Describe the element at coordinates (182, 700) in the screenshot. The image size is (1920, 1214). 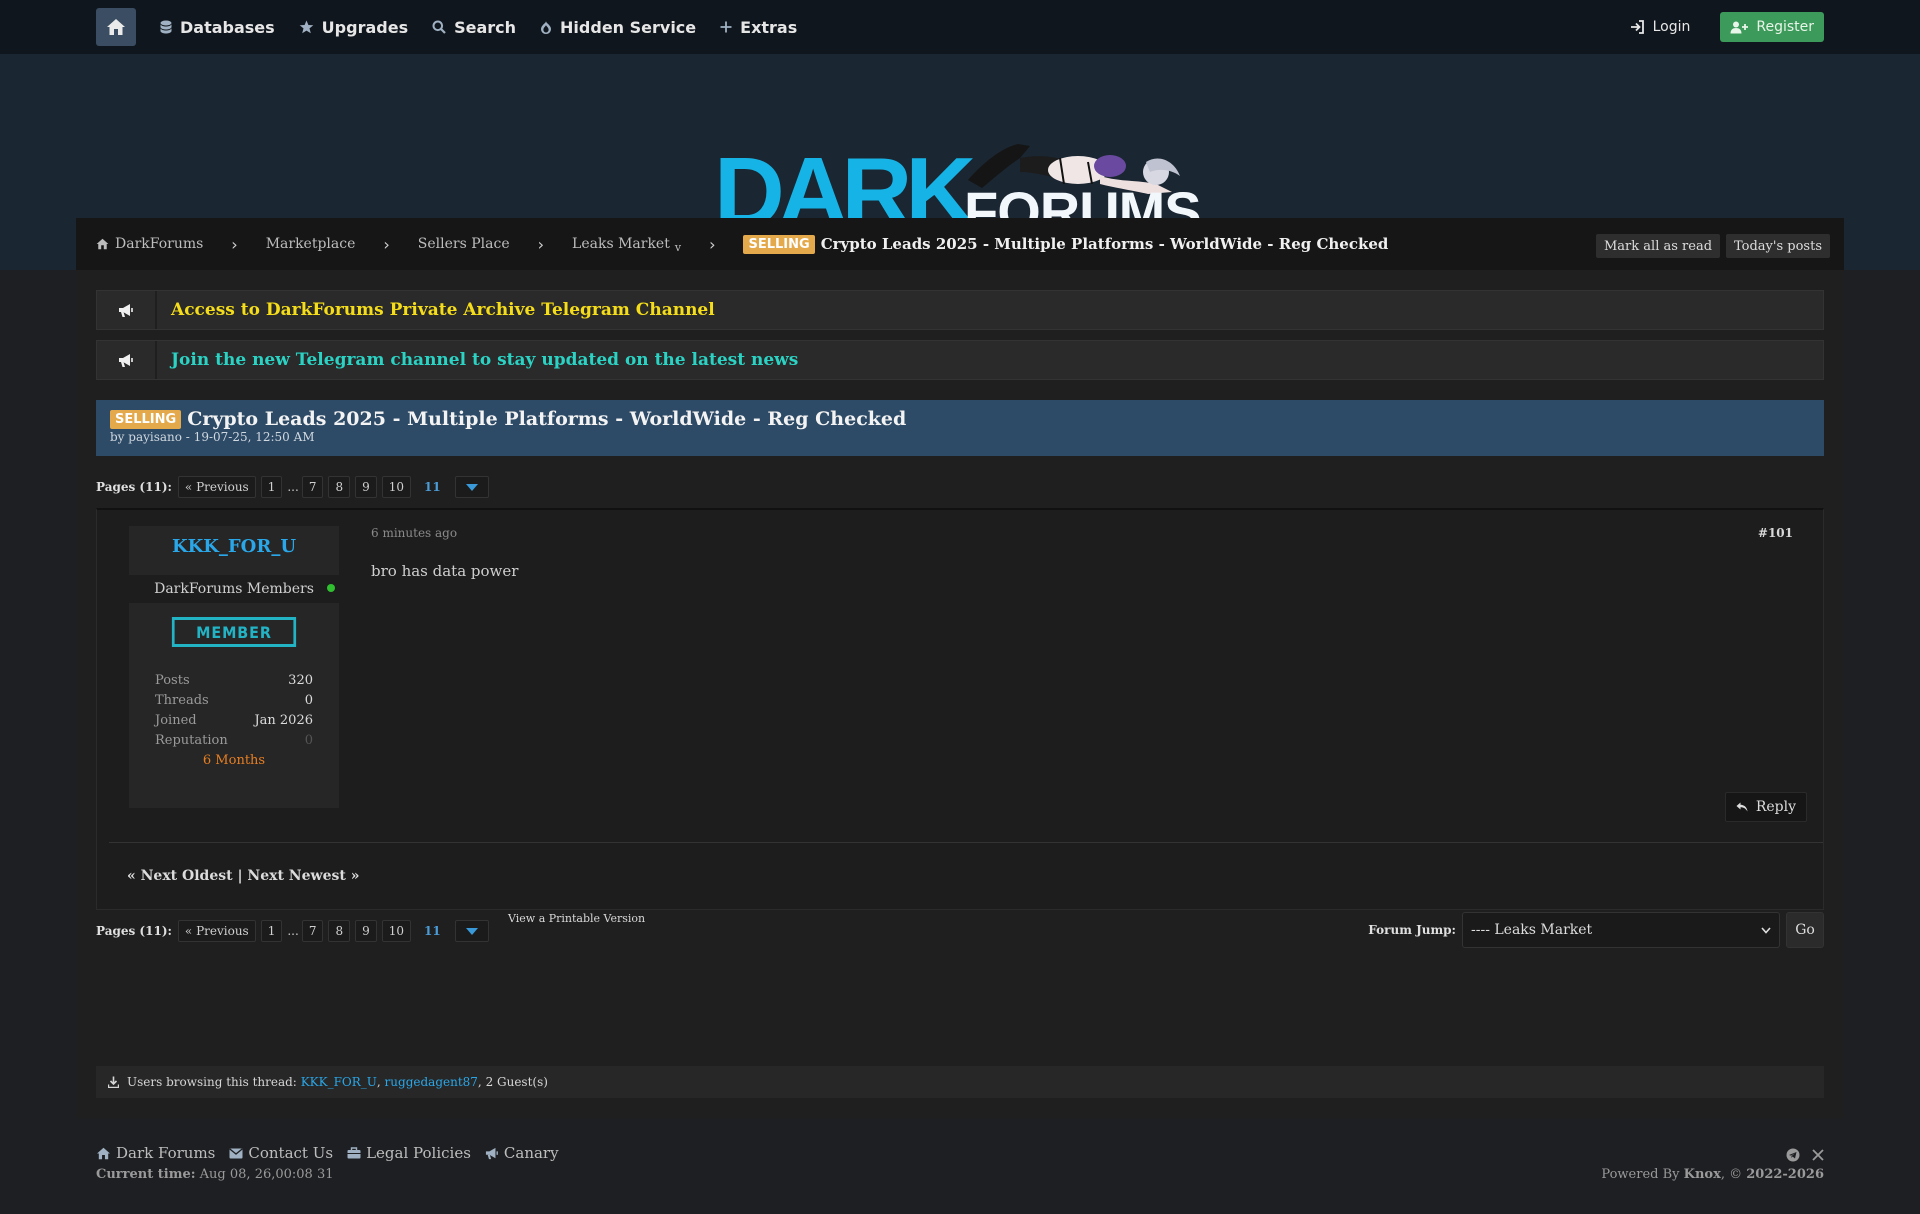
I see `stat-label: Threads` at that location.